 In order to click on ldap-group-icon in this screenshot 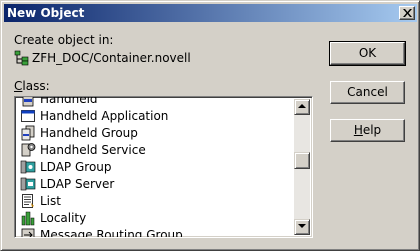, I will do `click(28, 167)`.